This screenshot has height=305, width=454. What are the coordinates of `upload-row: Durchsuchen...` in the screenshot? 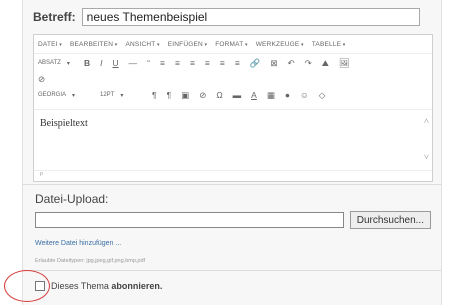 It's located at (233, 220).